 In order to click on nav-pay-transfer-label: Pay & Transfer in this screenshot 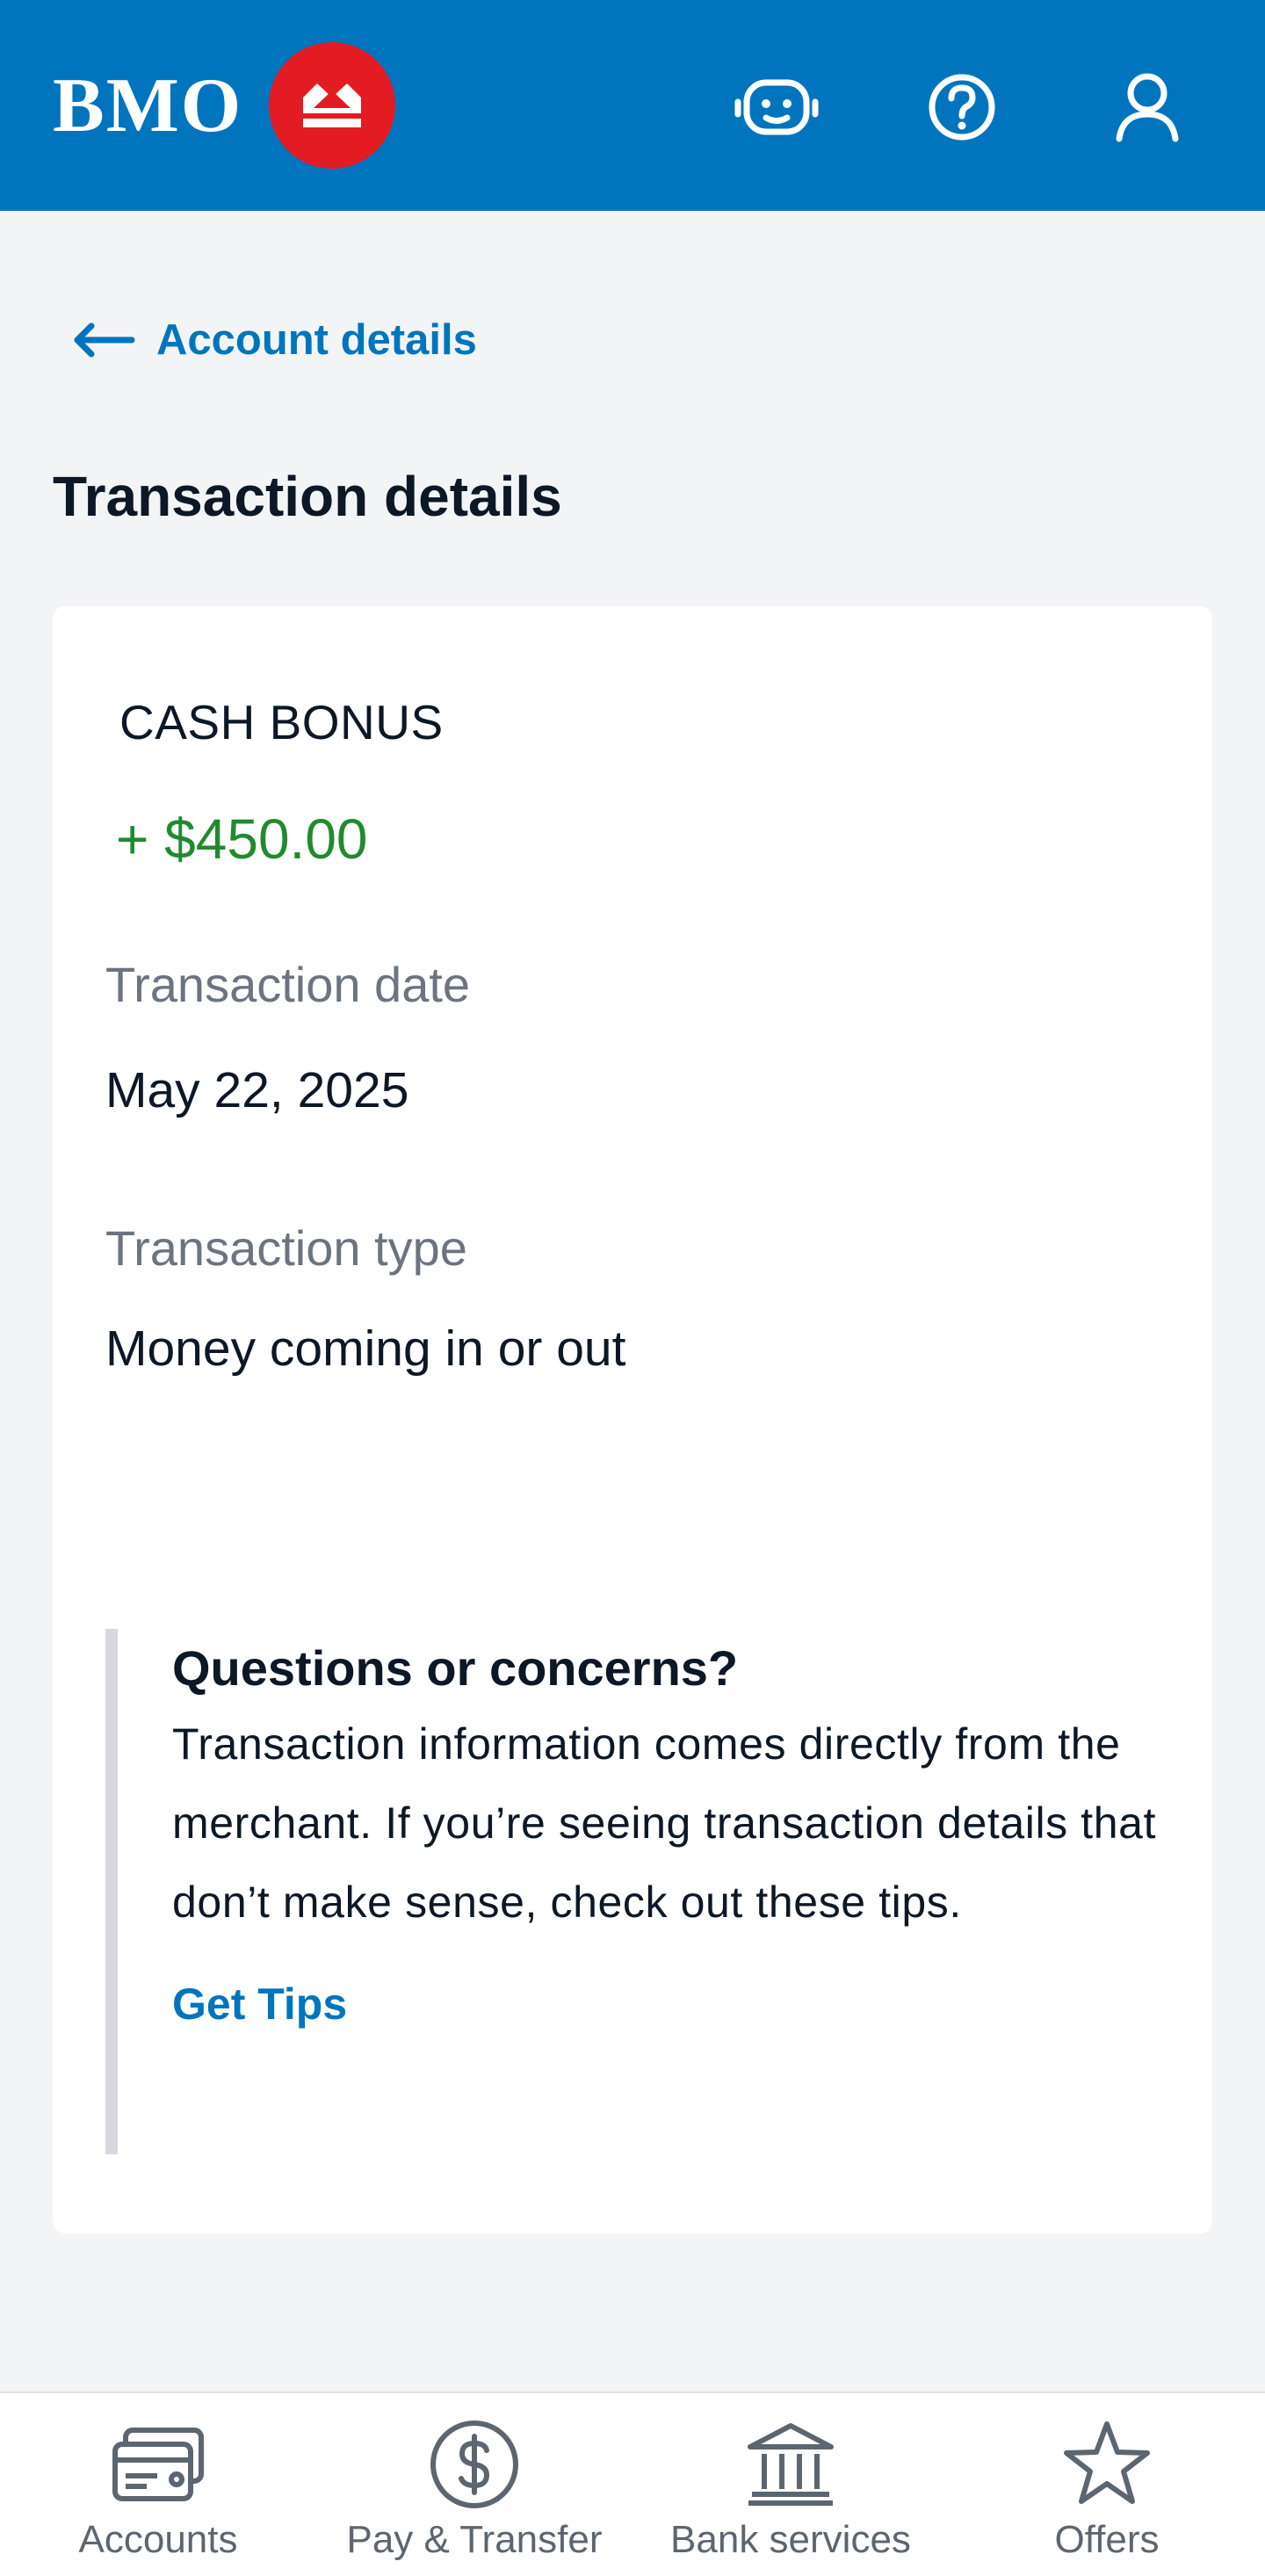, I will do `click(475, 2539)`.